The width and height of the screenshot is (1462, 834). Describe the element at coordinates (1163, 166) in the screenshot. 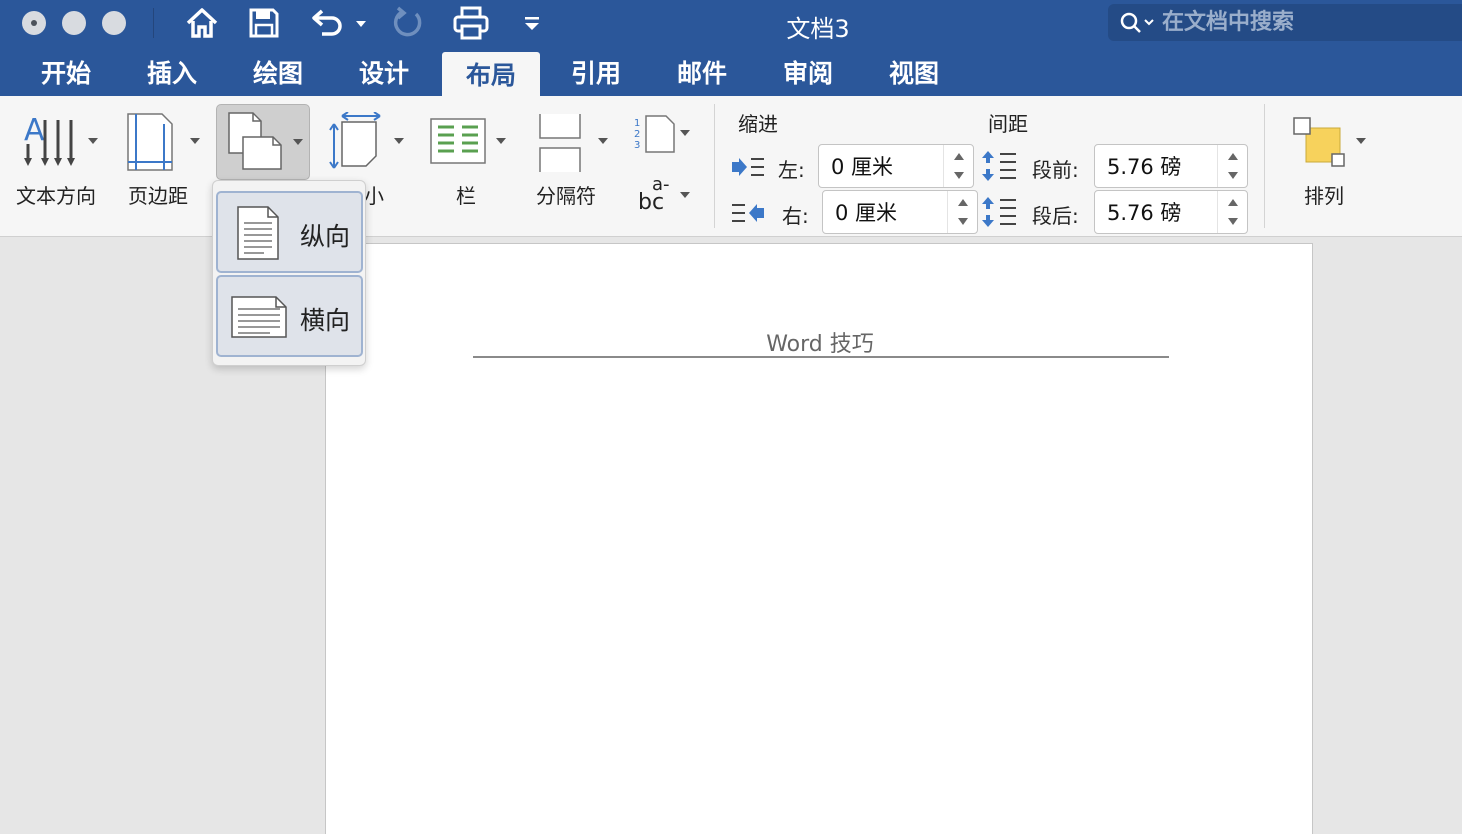

I see `spacing-before-input` at that location.